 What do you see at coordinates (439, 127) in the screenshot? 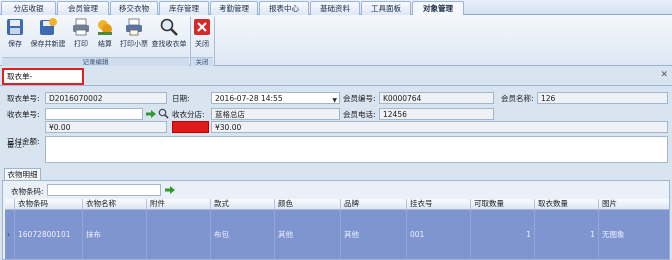
I see `unpaid-amount-field: ¥30.00` at bounding box center [439, 127].